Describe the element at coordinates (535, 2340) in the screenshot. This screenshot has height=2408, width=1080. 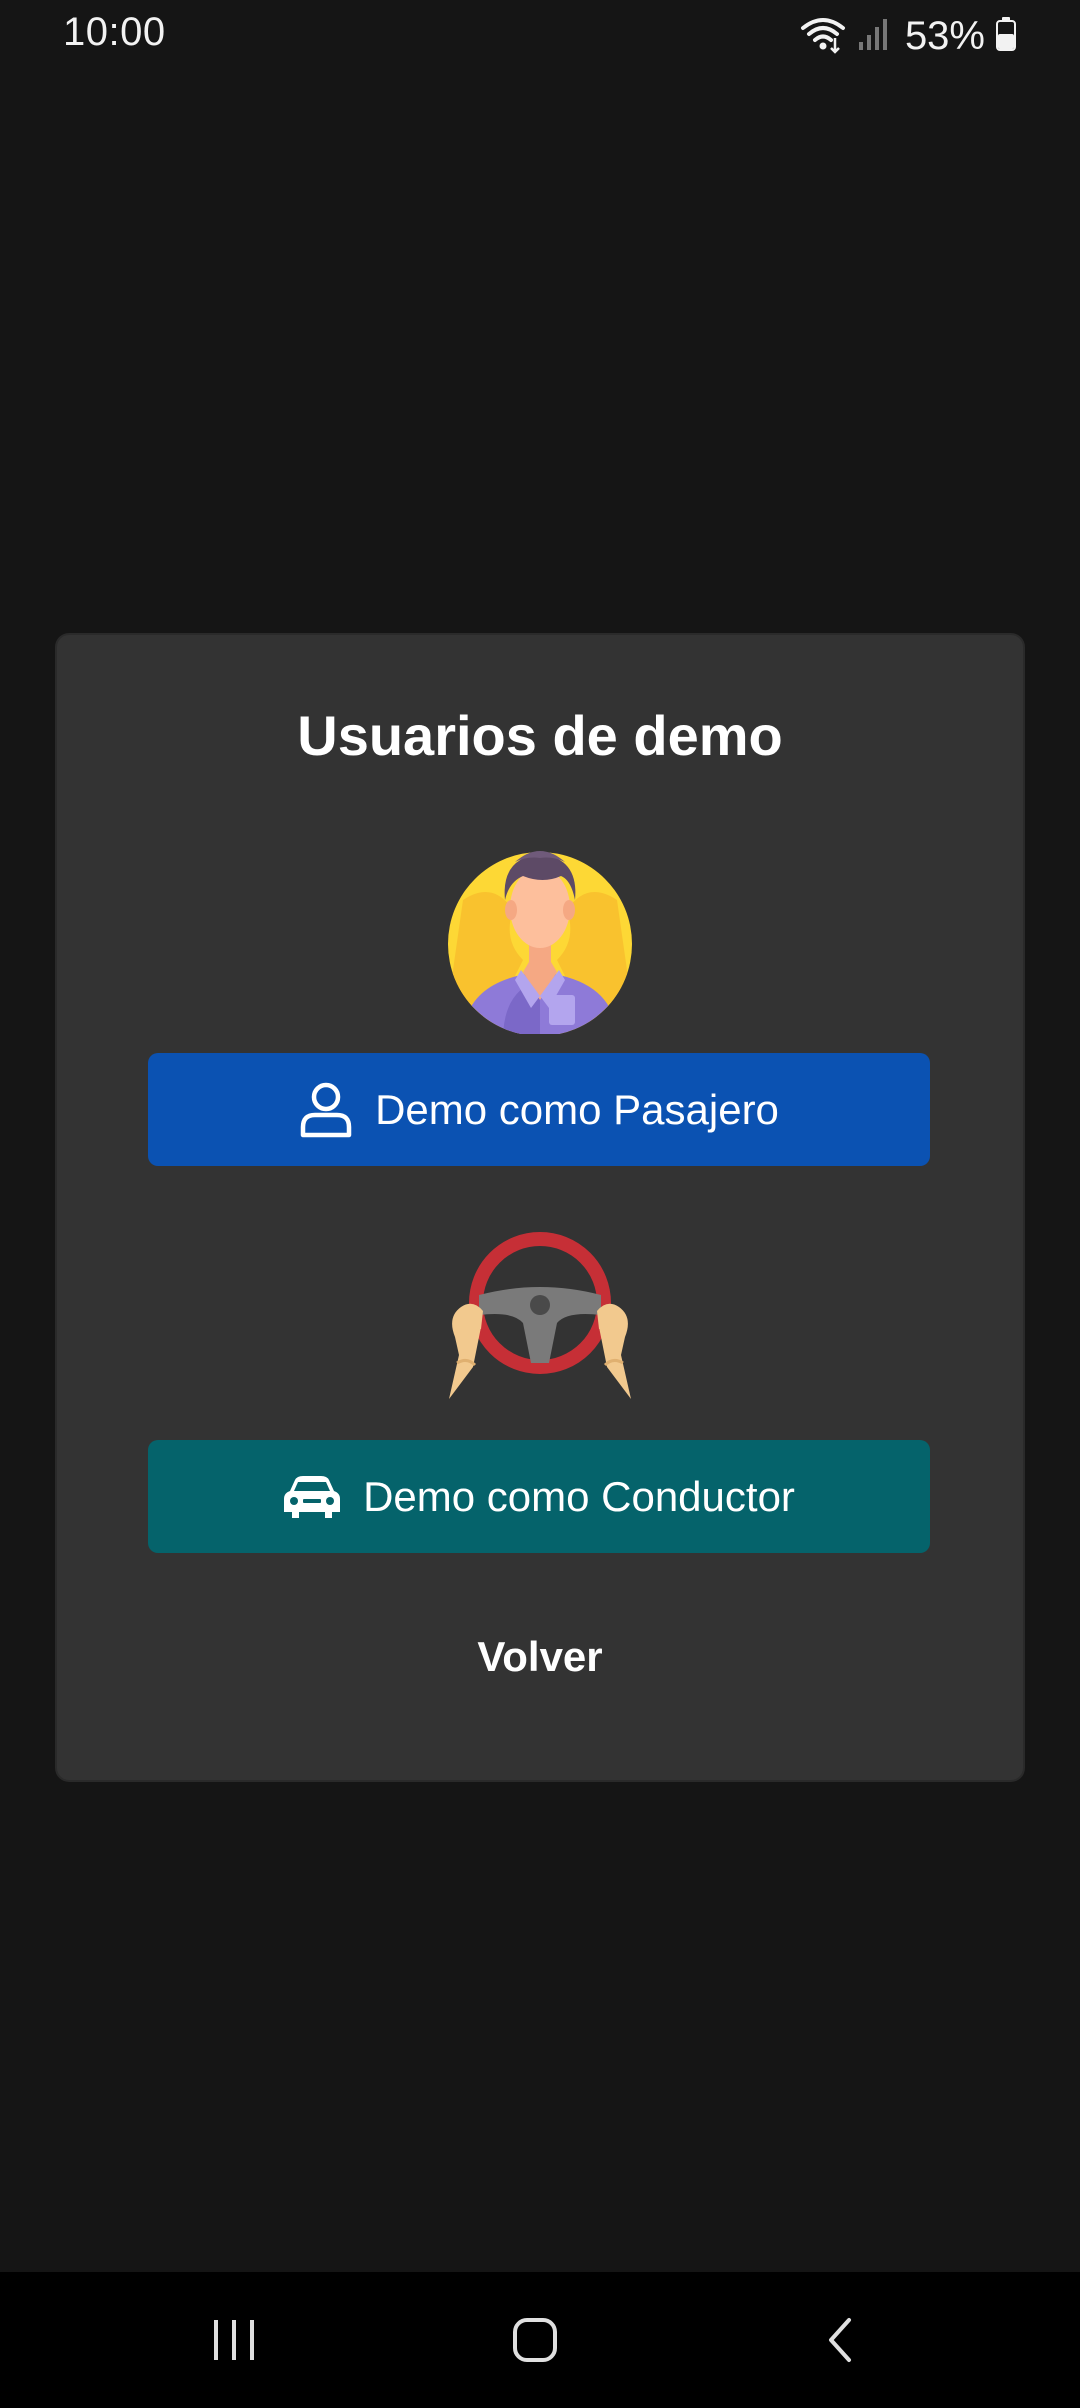
I see `home-icon` at that location.